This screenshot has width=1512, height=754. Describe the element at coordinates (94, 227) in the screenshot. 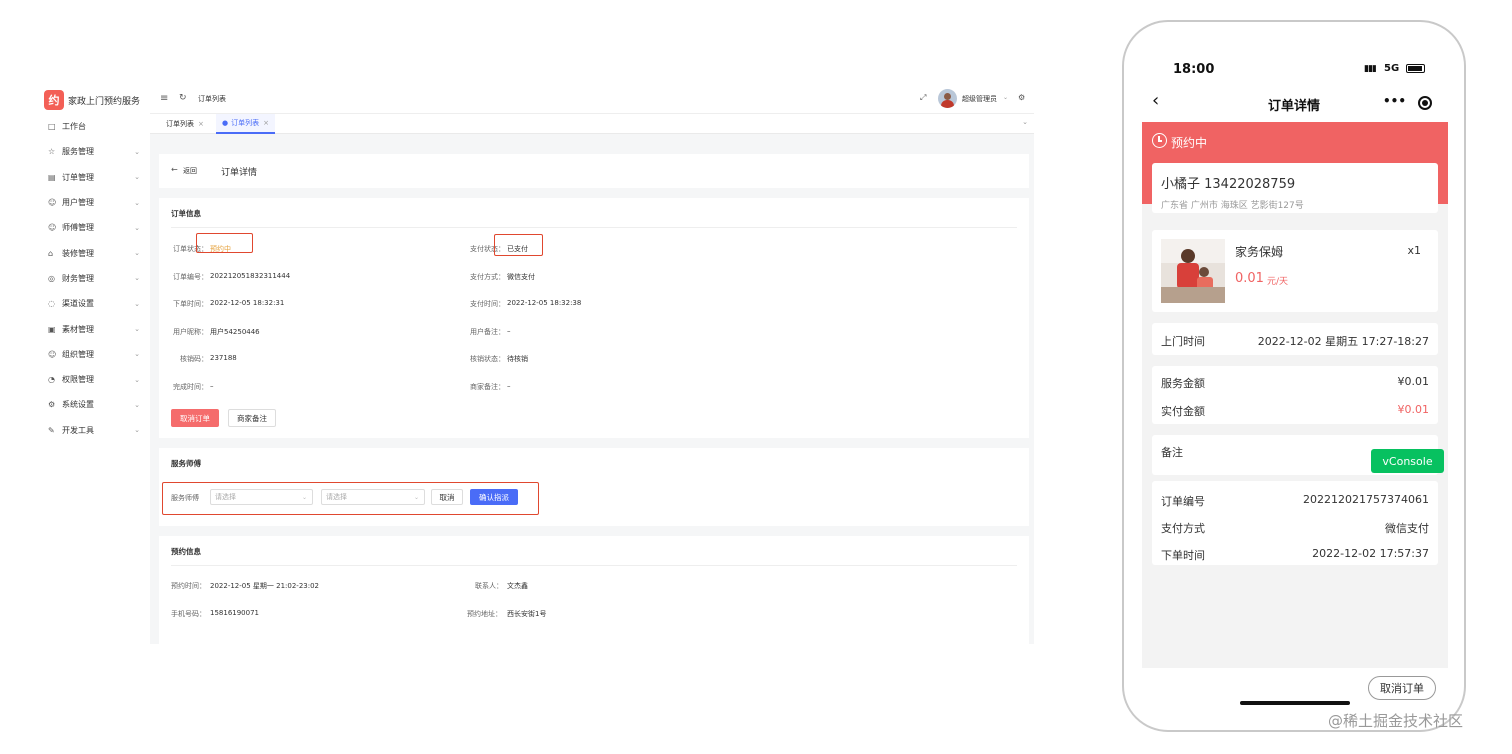

I see `sidebar-item: ☺ 师傅管理 ⌄` at that location.